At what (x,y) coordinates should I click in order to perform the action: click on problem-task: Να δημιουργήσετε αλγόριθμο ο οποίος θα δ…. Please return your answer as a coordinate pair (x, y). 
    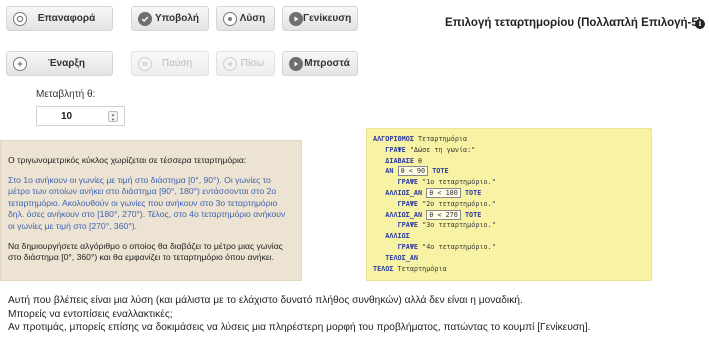
    Looking at the image, I should click on (145, 251).